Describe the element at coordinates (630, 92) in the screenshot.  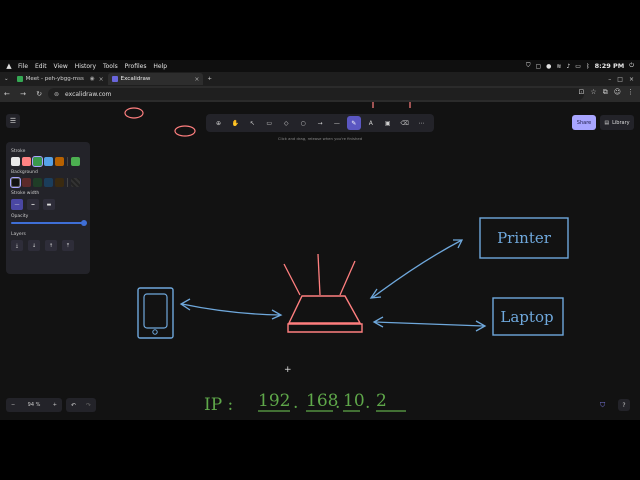
I see `more-menu-icon: ⋮` at that location.